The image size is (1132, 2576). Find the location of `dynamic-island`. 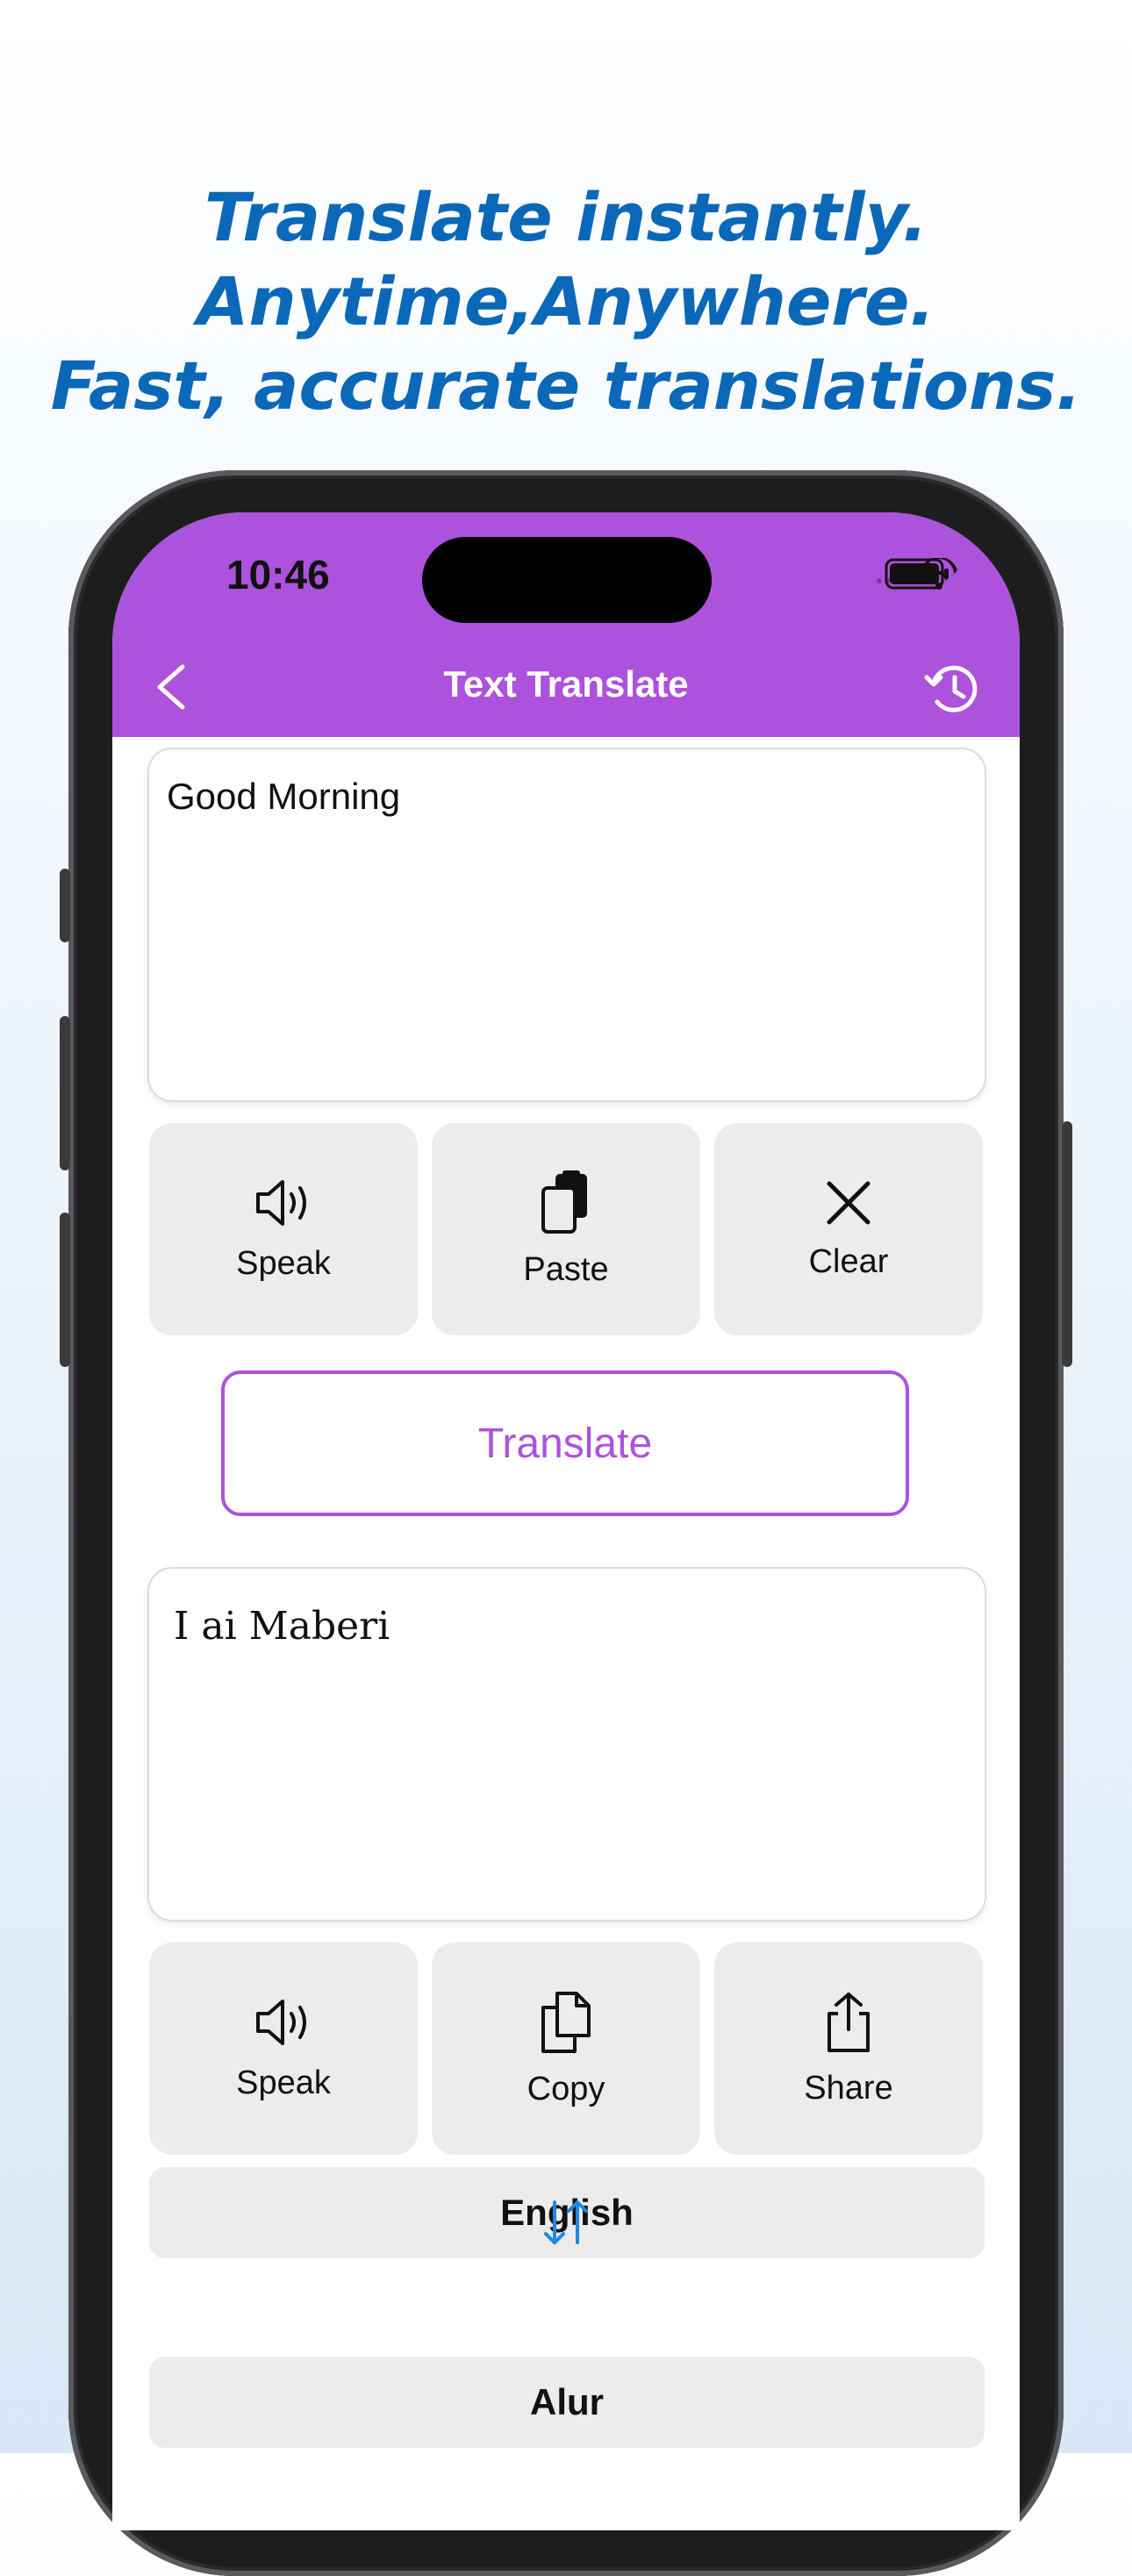

dynamic-island is located at coordinates (567, 580).